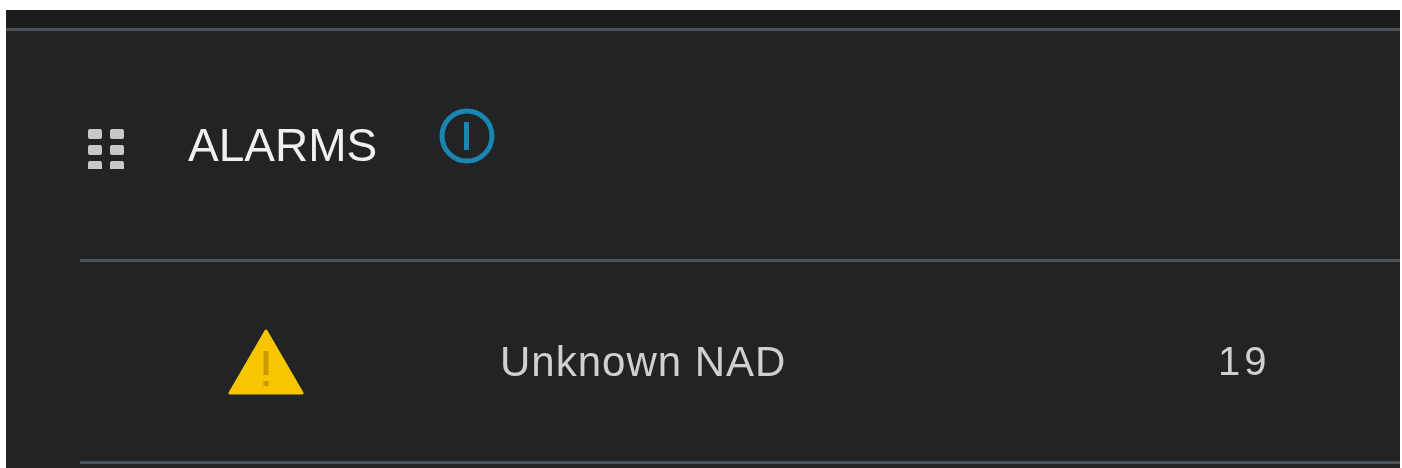 The height and width of the screenshot is (468, 1402). Describe the element at coordinates (266, 361) in the screenshot. I see `warning-icon` at that location.